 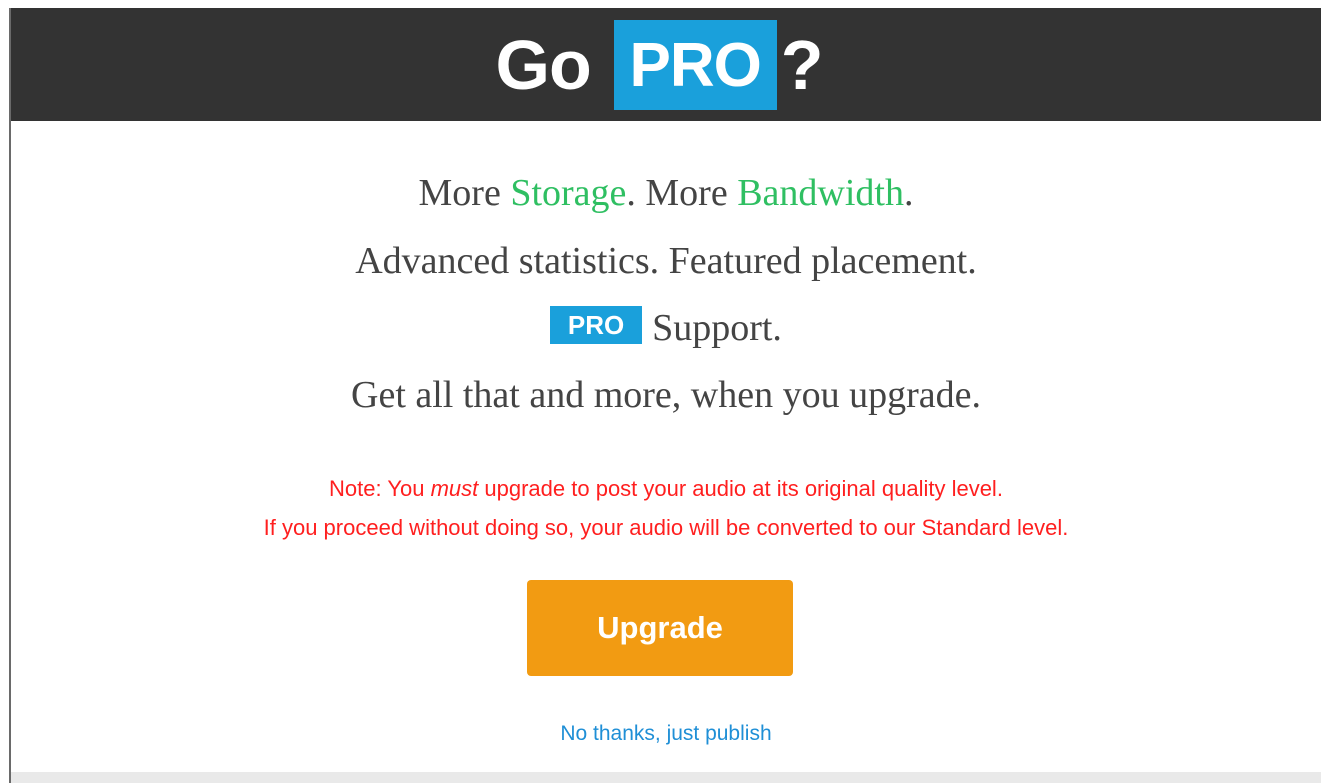 I want to click on feature-line-pro-support: PRO Support., so click(x=666, y=328).